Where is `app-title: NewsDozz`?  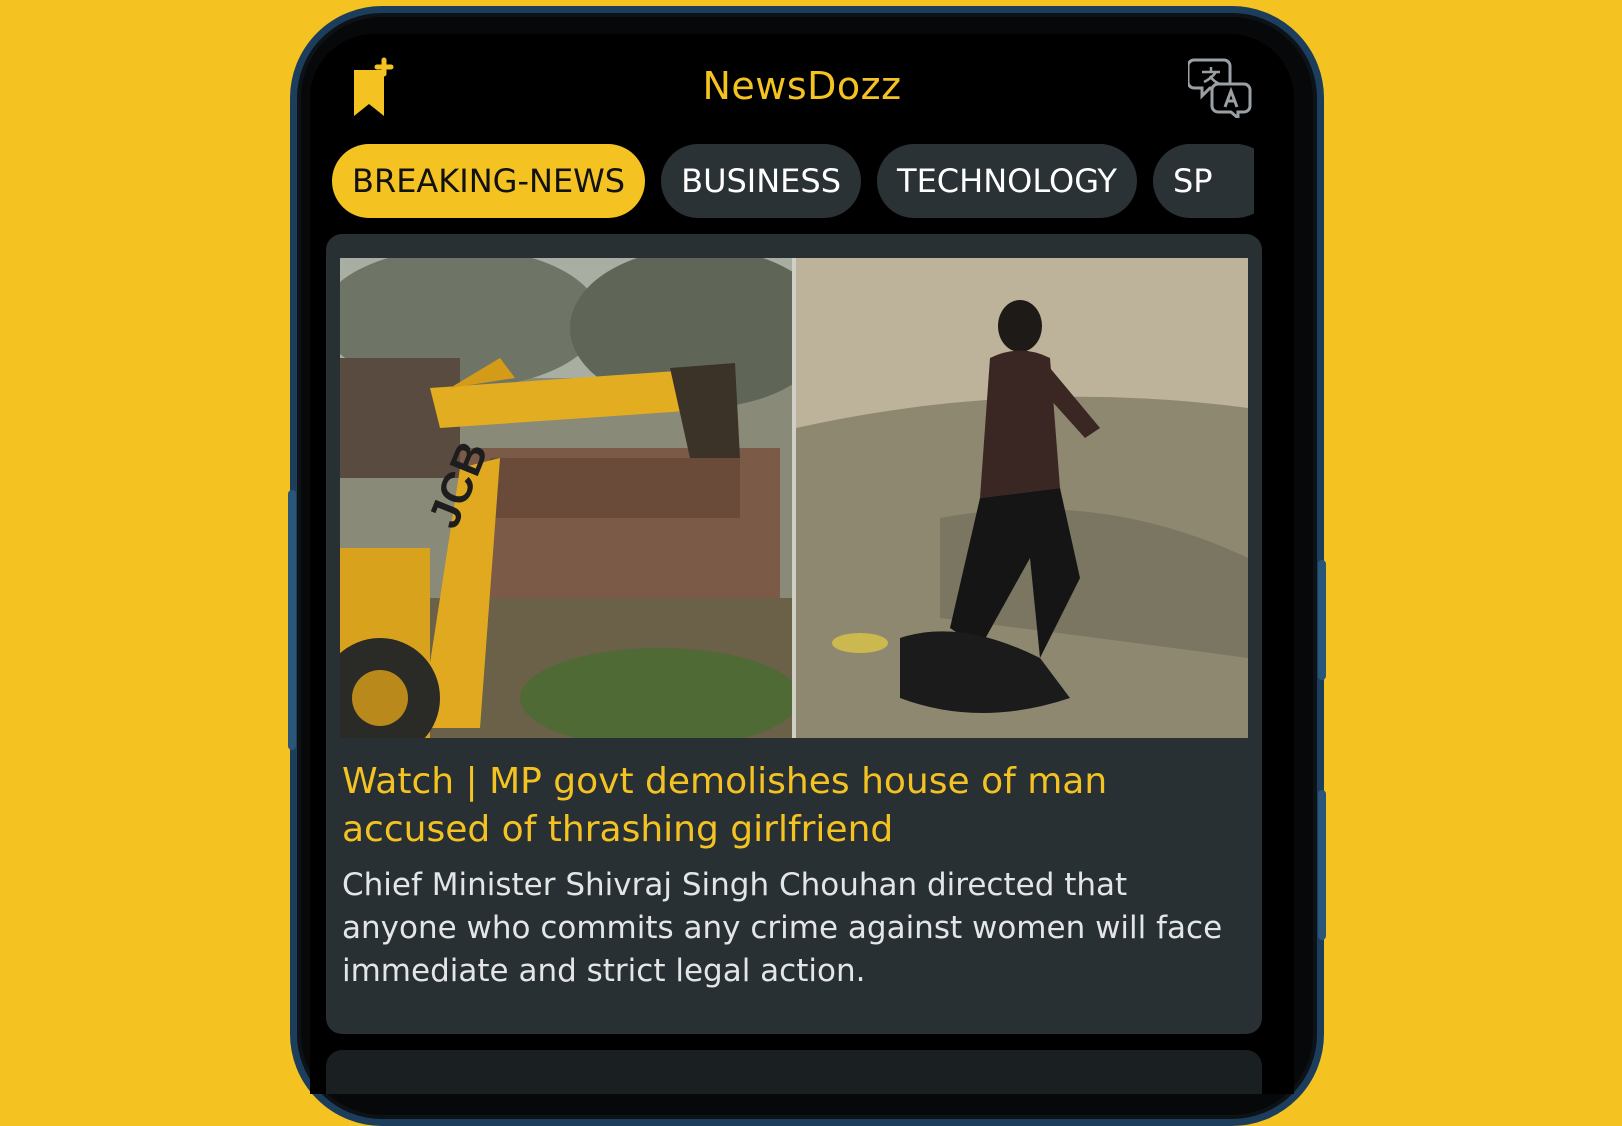
app-title: NewsDozz is located at coordinates (802, 86).